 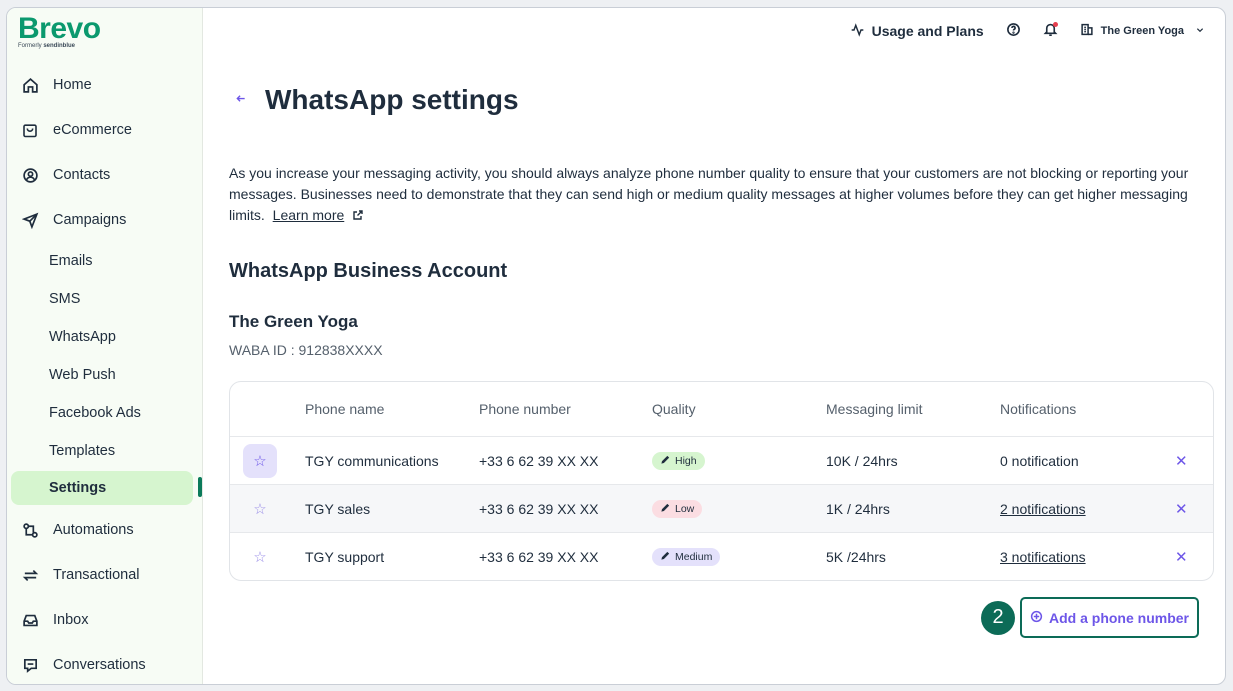 I want to click on sidebar-item-label: Web Push, so click(x=82, y=375).